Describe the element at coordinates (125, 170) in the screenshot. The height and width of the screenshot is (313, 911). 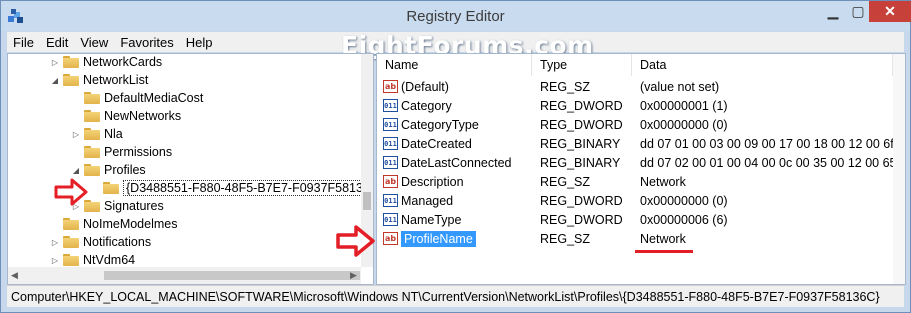
I see `tree-item-label: Profiles` at that location.